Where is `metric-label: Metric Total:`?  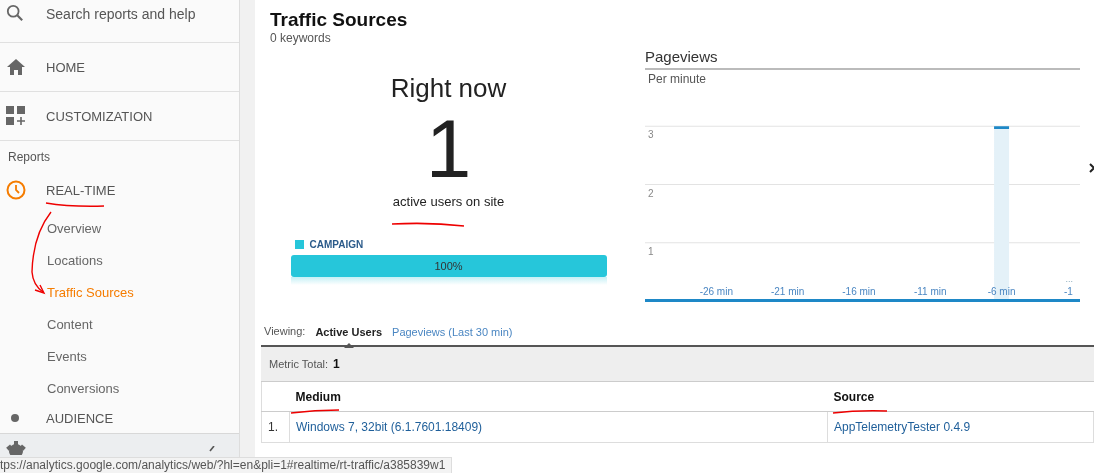
metric-label: Metric Total: is located at coordinates (299, 364).